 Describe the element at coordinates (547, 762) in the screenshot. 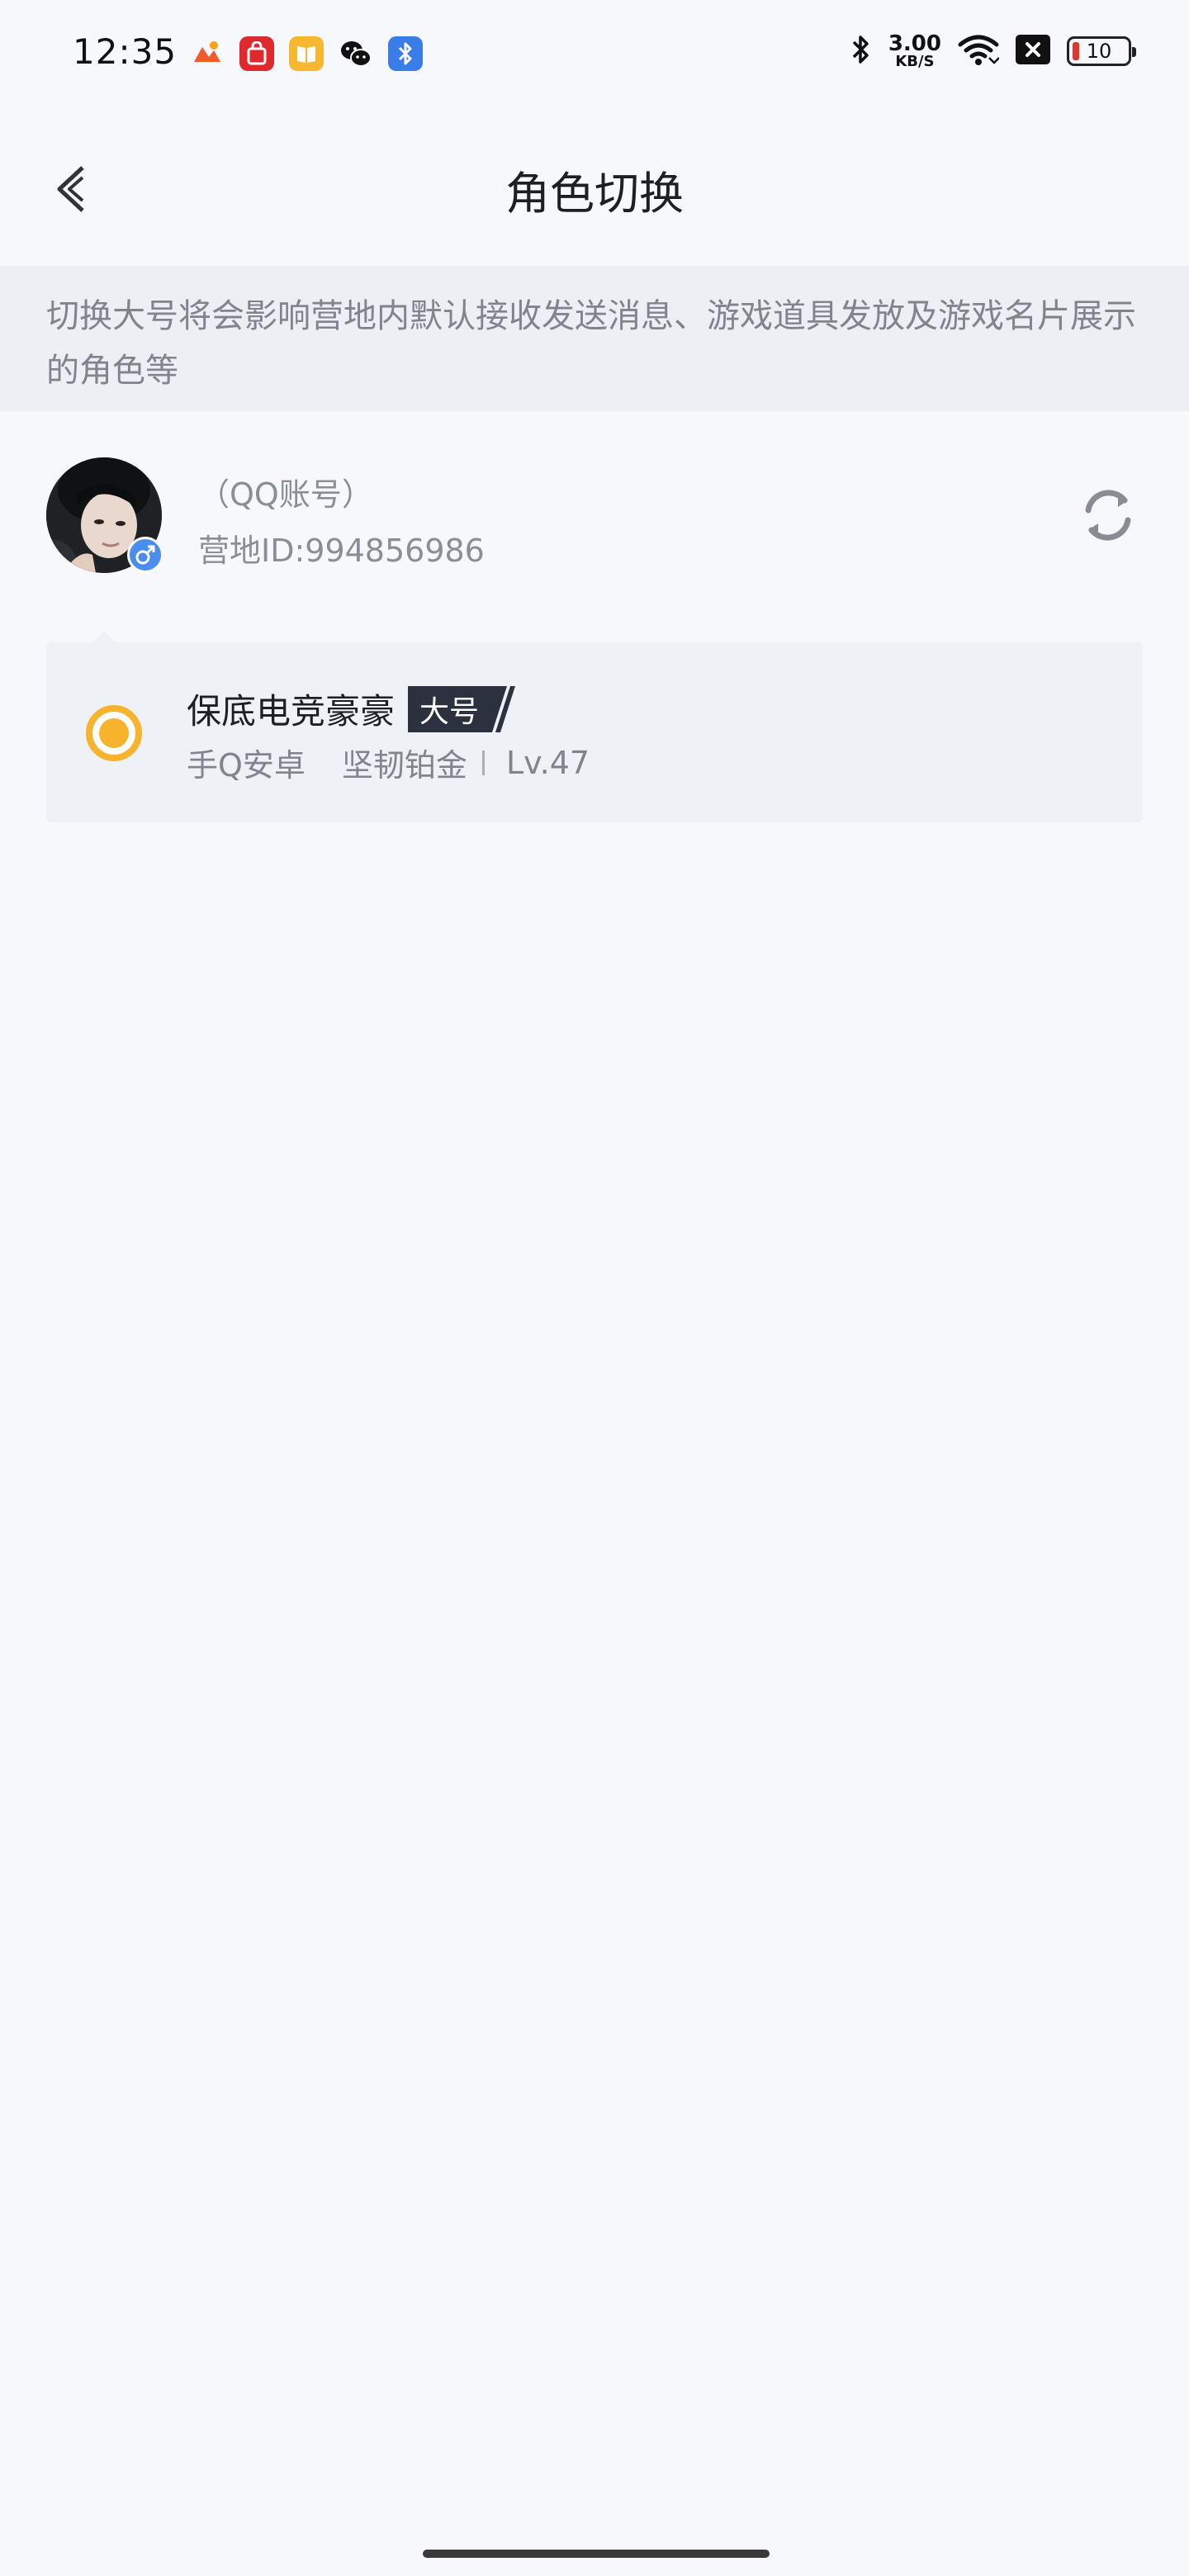

I see `role-level: Lv.47` at that location.